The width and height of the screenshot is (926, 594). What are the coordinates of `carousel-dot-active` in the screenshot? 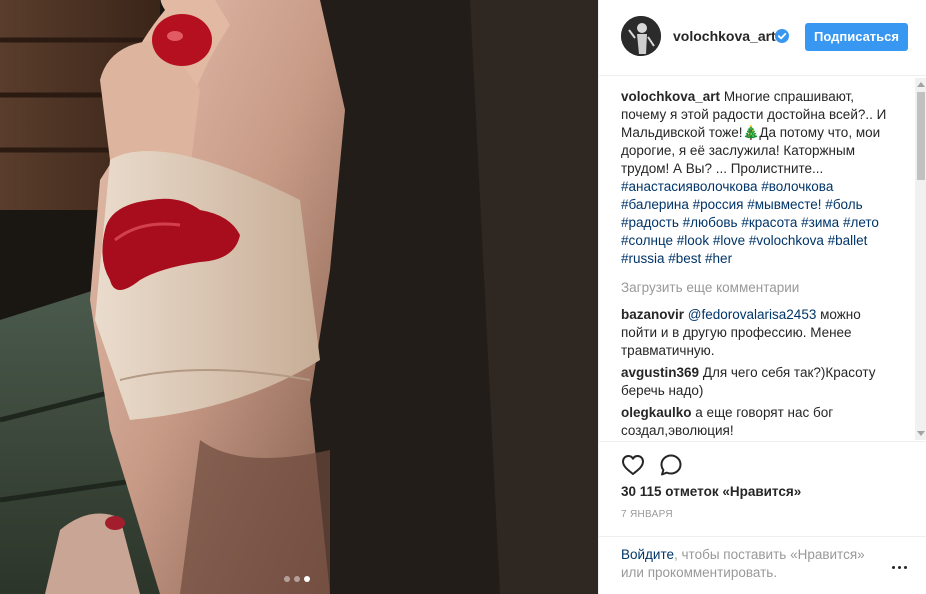 It's located at (307, 579).